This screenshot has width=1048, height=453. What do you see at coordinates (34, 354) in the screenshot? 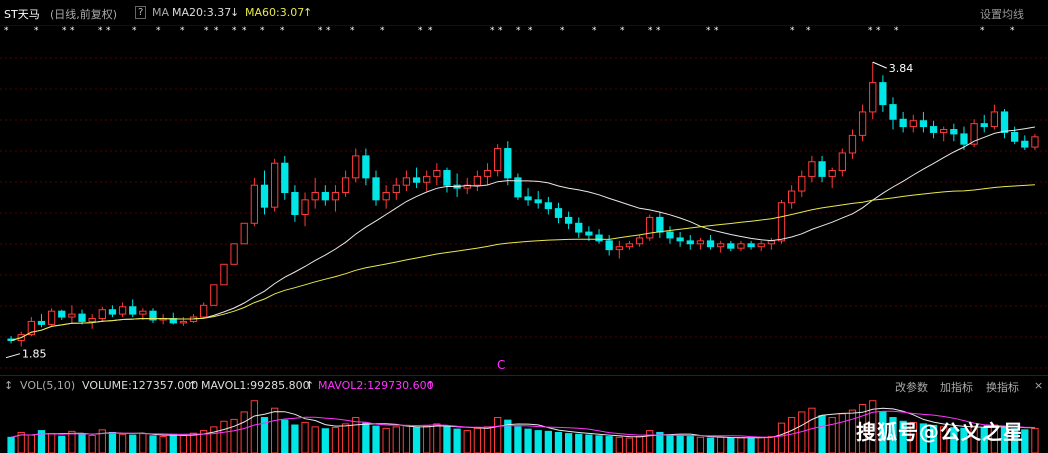
I see `low-price-label: 1.85` at bounding box center [34, 354].